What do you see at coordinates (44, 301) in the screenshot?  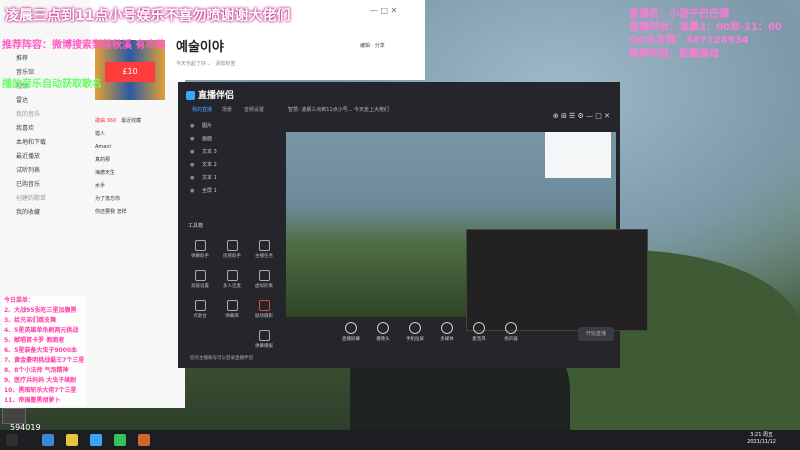 I see `menu-title: 今日菜单：` at bounding box center [44, 301].